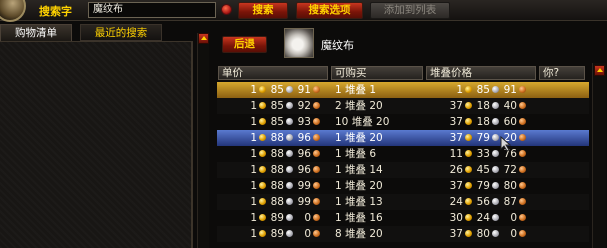 This screenshot has width=607, height=248. Describe the element at coordinates (277, 218) in the screenshot. I see `unit-price-silver: 89` at that location.